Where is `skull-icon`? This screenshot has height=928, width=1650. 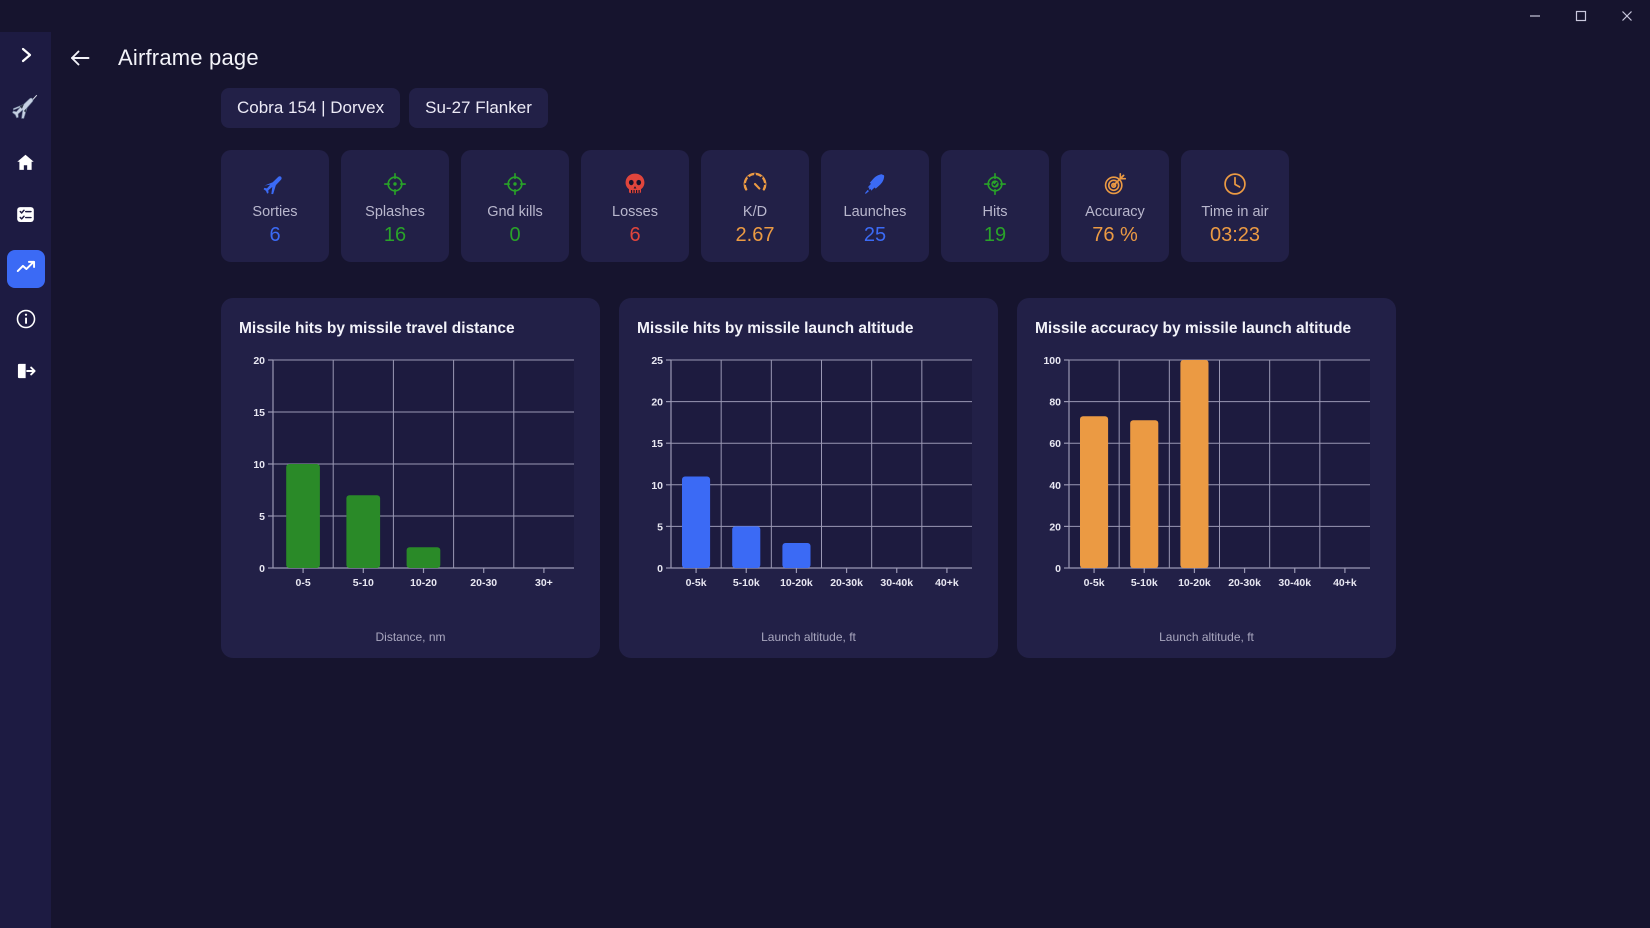 skull-icon is located at coordinates (635, 184).